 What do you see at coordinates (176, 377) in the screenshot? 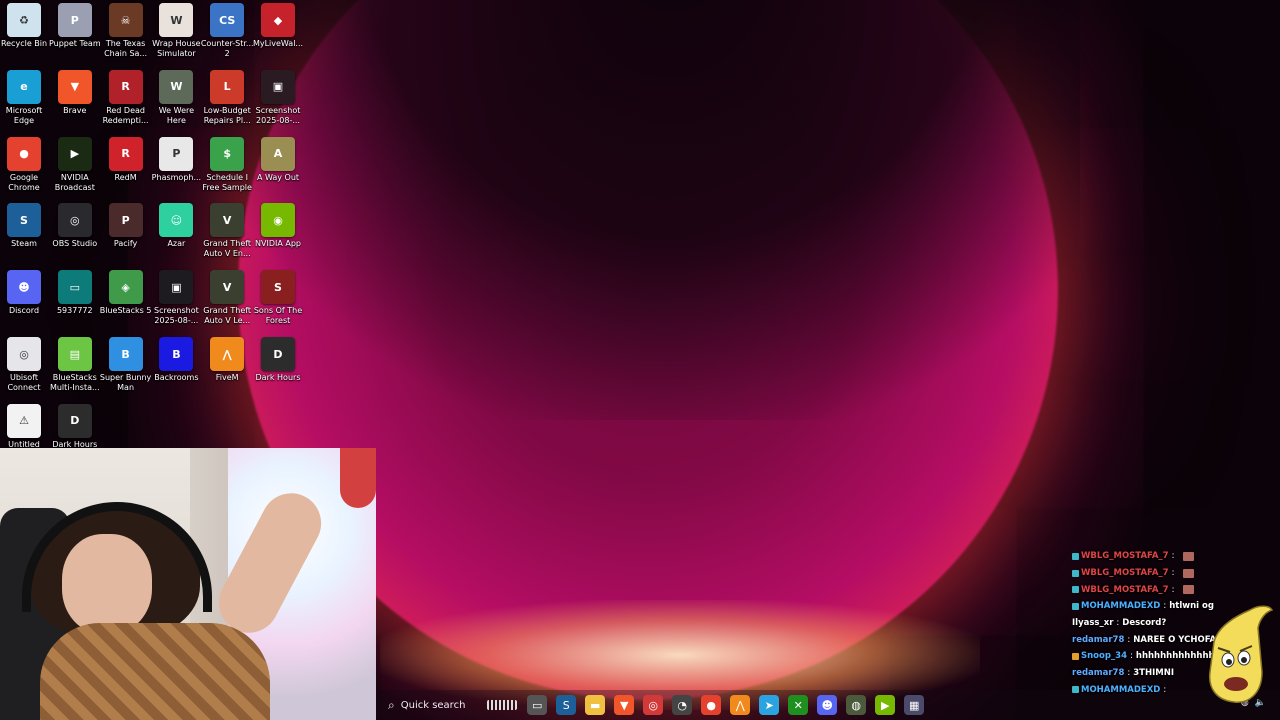
I see `desktop-shortcut-label: Backrooms` at bounding box center [176, 377].